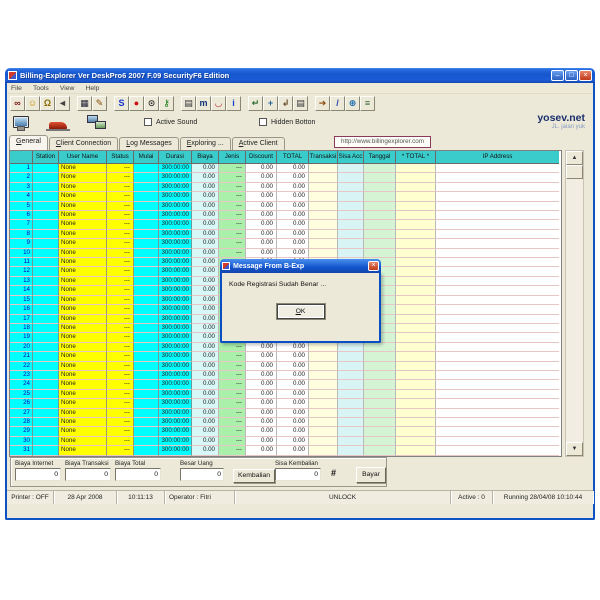  I want to click on menu-file: File, so click(16, 88).